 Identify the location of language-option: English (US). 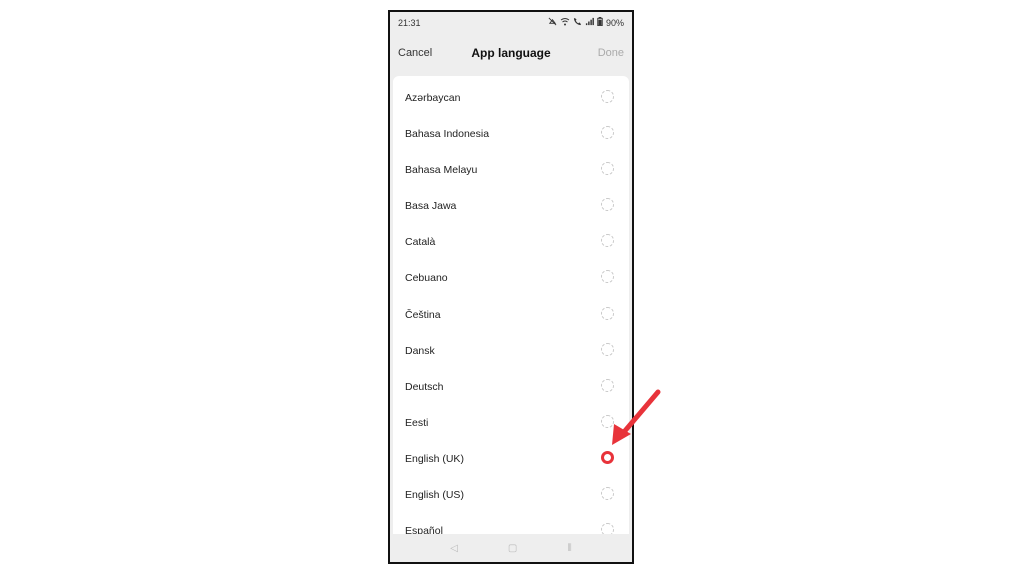
(511, 491).